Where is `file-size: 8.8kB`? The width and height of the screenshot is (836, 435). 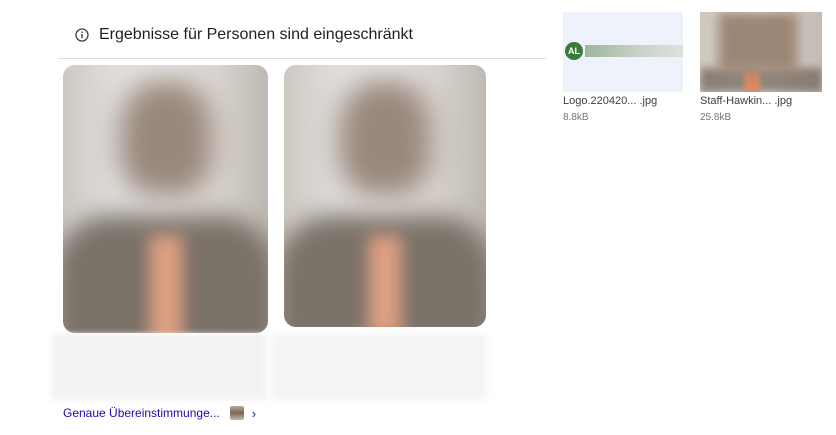
file-size: 8.8kB is located at coordinates (576, 117).